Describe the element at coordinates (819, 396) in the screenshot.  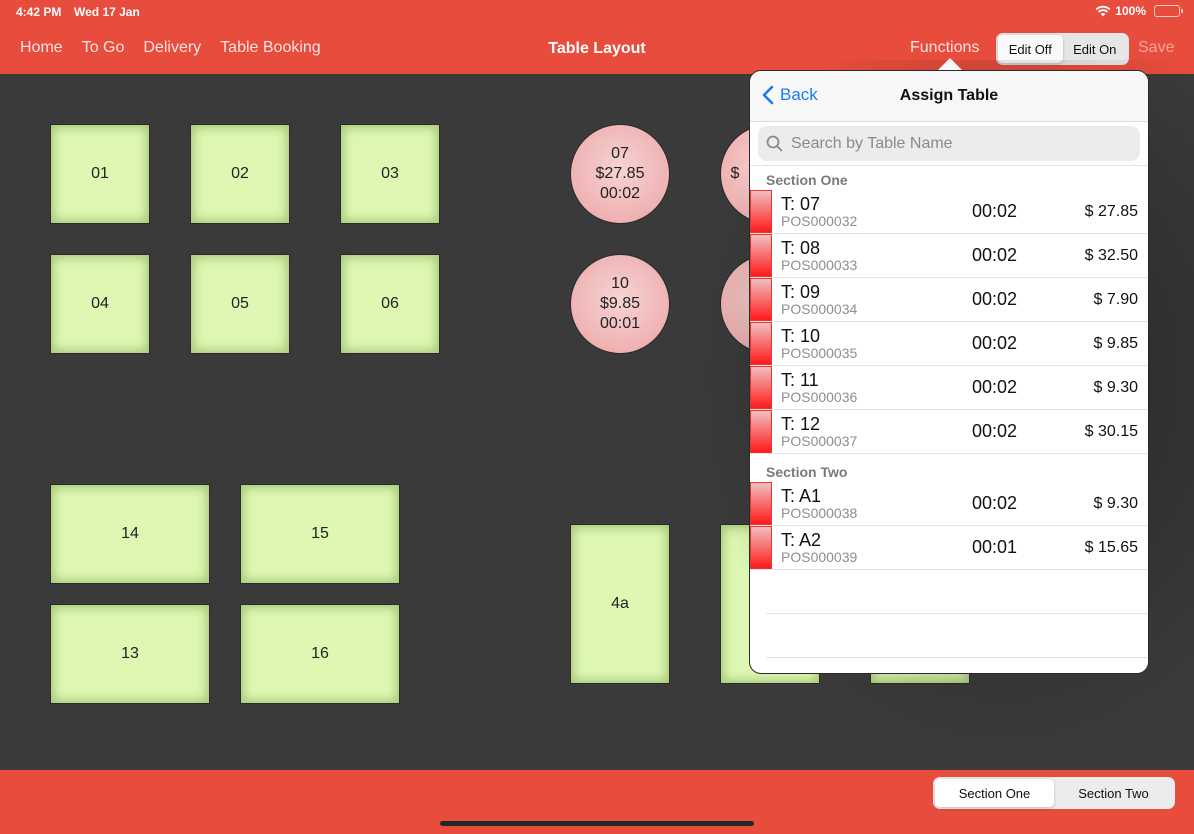
I see `order-number: POS000036` at that location.